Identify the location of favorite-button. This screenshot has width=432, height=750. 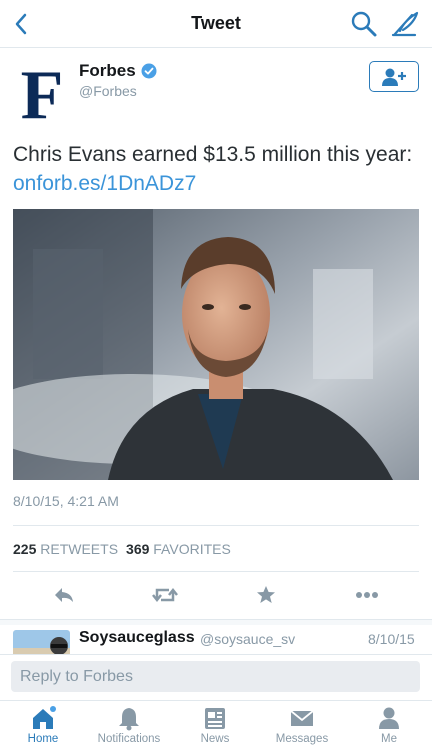
(266, 595).